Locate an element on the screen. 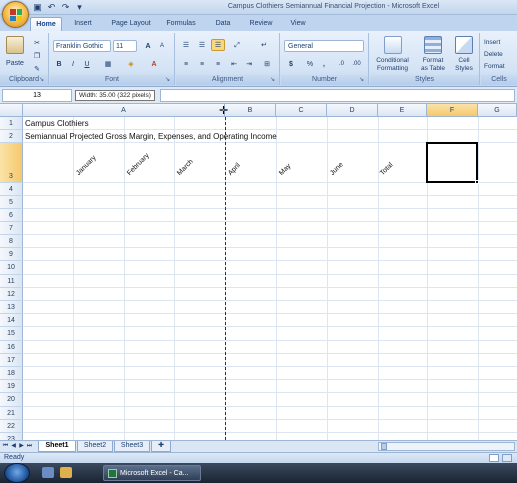  decrease-decimal-icon: .00 is located at coordinates (356, 64).